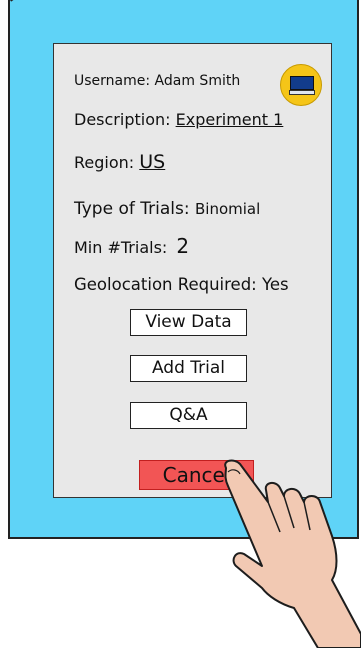 Image resolution: width=361 pixels, height=648 pixels. I want to click on min-trials-label: Min #Trials:, so click(121, 247).